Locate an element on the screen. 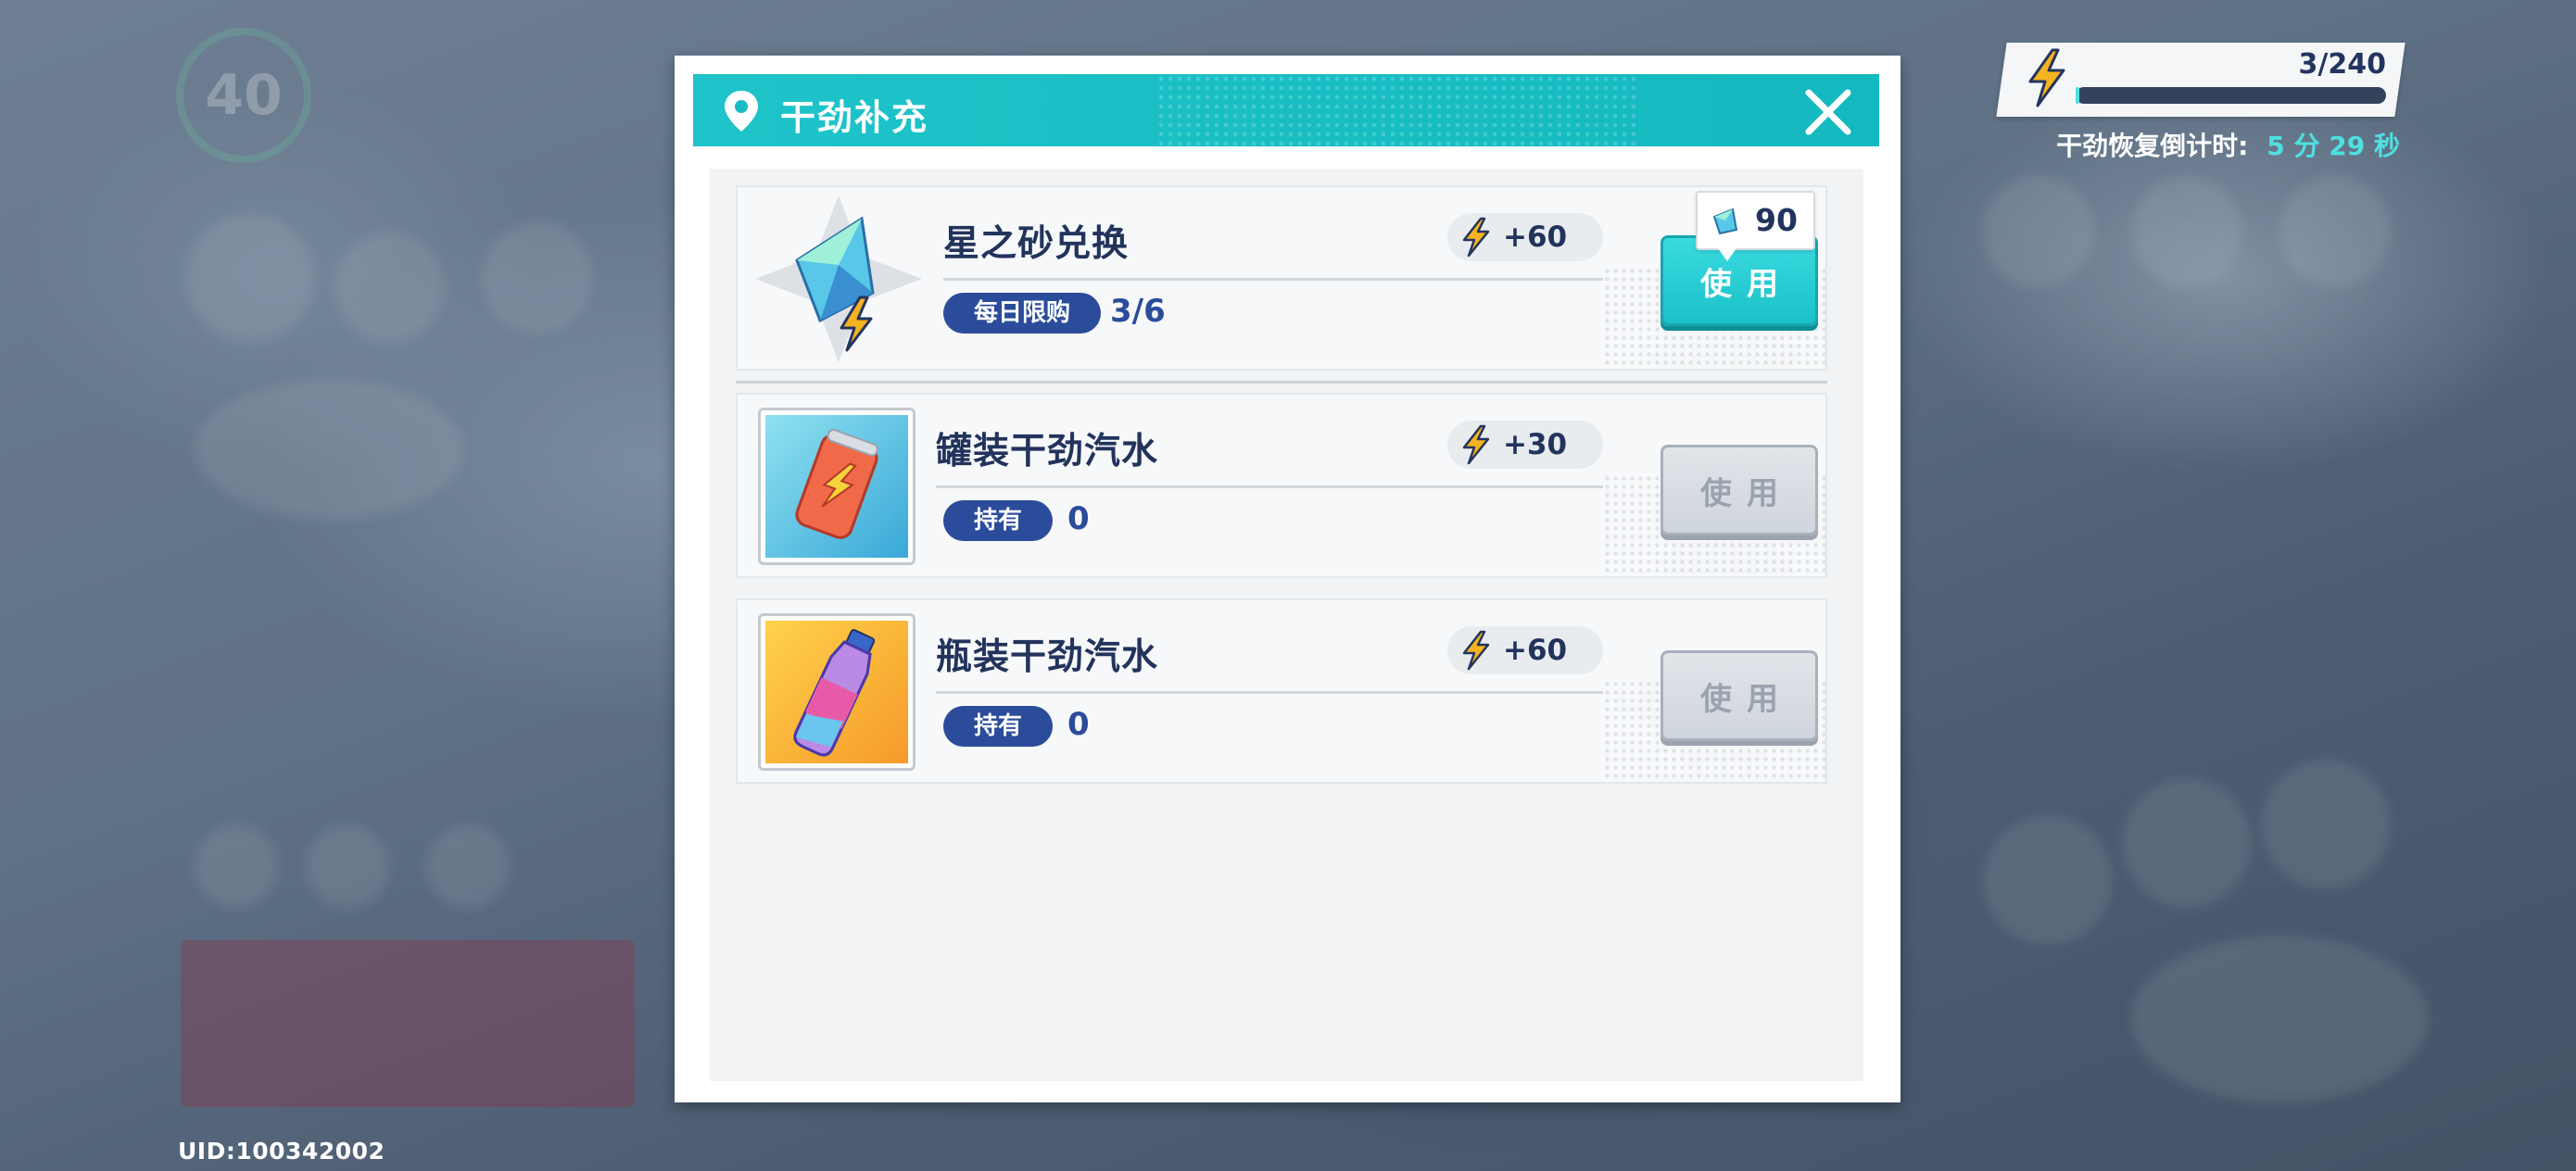 Image resolution: width=2576 pixels, height=1171 pixels. soda-can-icon is located at coordinates (836, 486).